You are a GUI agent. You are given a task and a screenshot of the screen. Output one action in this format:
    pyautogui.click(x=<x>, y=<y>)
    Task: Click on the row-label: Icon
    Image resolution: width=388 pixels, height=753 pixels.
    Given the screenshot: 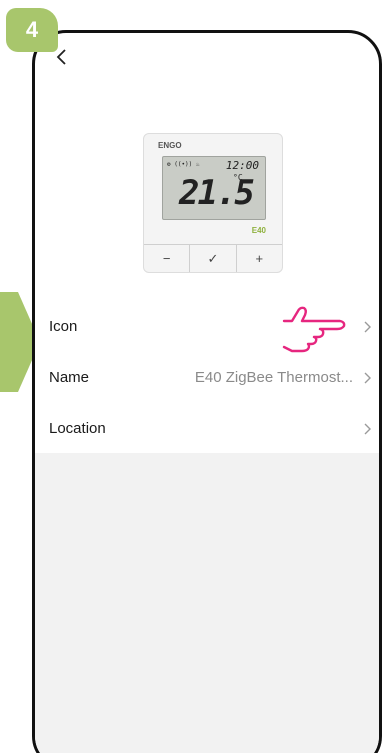 What is the action you would take?
    pyautogui.click(x=63, y=326)
    